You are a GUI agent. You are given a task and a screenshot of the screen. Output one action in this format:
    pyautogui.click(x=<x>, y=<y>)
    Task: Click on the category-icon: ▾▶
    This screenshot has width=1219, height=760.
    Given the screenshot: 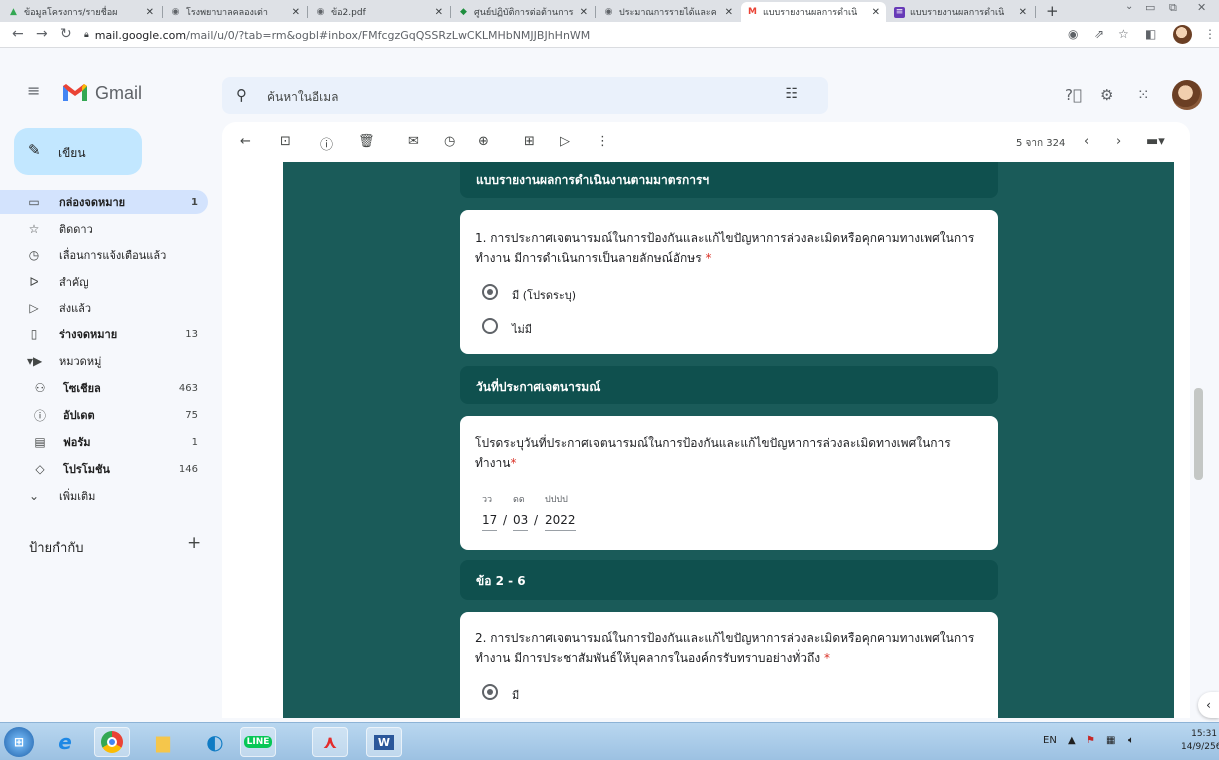 What is the action you would take?
    pyautogui.click(x=35, y=361)
    